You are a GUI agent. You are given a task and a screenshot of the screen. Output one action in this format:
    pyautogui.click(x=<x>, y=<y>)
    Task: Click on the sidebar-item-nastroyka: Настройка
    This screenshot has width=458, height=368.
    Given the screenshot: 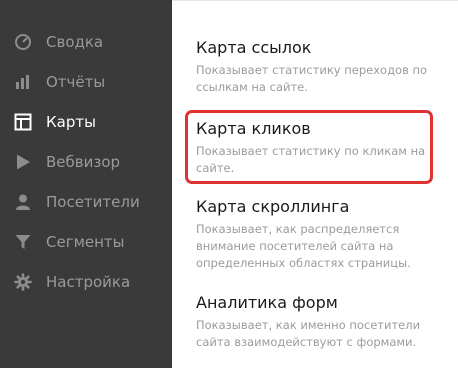 What is the action you would take?
    pyautogui.click(x=86, y=282)
    